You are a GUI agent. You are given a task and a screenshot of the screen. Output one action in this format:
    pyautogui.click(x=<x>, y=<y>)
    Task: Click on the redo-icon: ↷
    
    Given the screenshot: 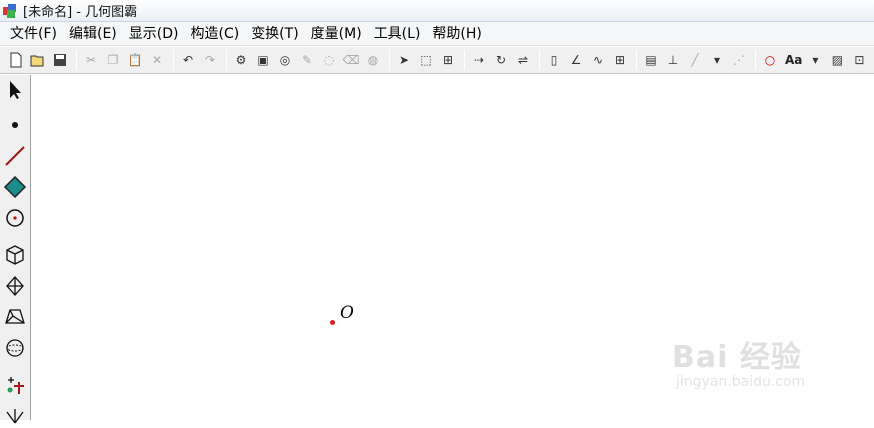 What is the action you would take?
    pyautogui.click(x=210, y=60)
    